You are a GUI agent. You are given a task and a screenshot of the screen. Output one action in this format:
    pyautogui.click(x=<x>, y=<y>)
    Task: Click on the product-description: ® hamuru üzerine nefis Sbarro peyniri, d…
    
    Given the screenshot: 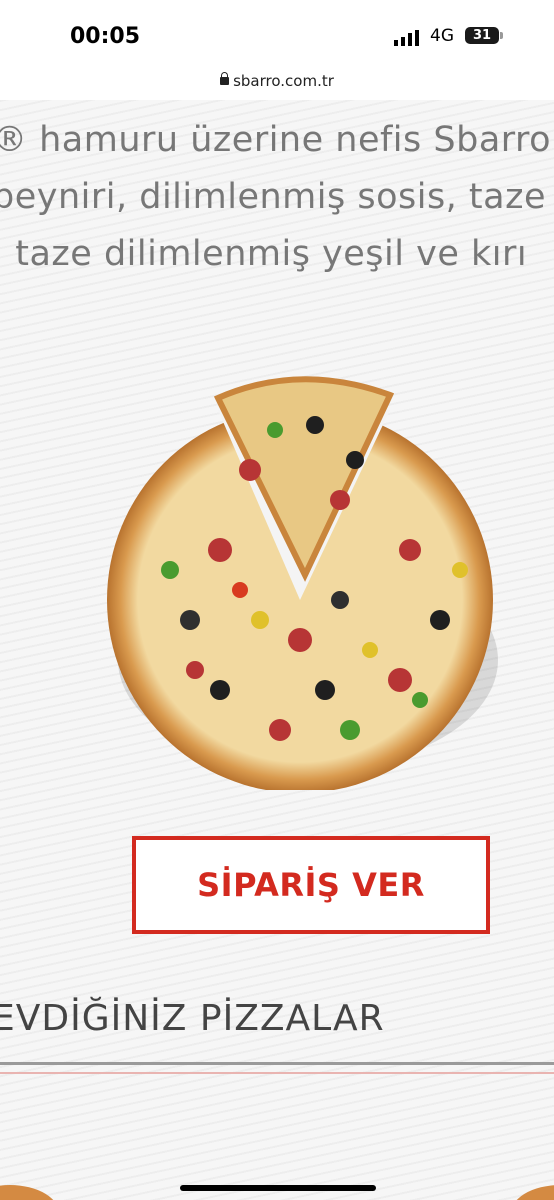 What is the action you would take?
    pyautogui.click(x=277, y=197)
    